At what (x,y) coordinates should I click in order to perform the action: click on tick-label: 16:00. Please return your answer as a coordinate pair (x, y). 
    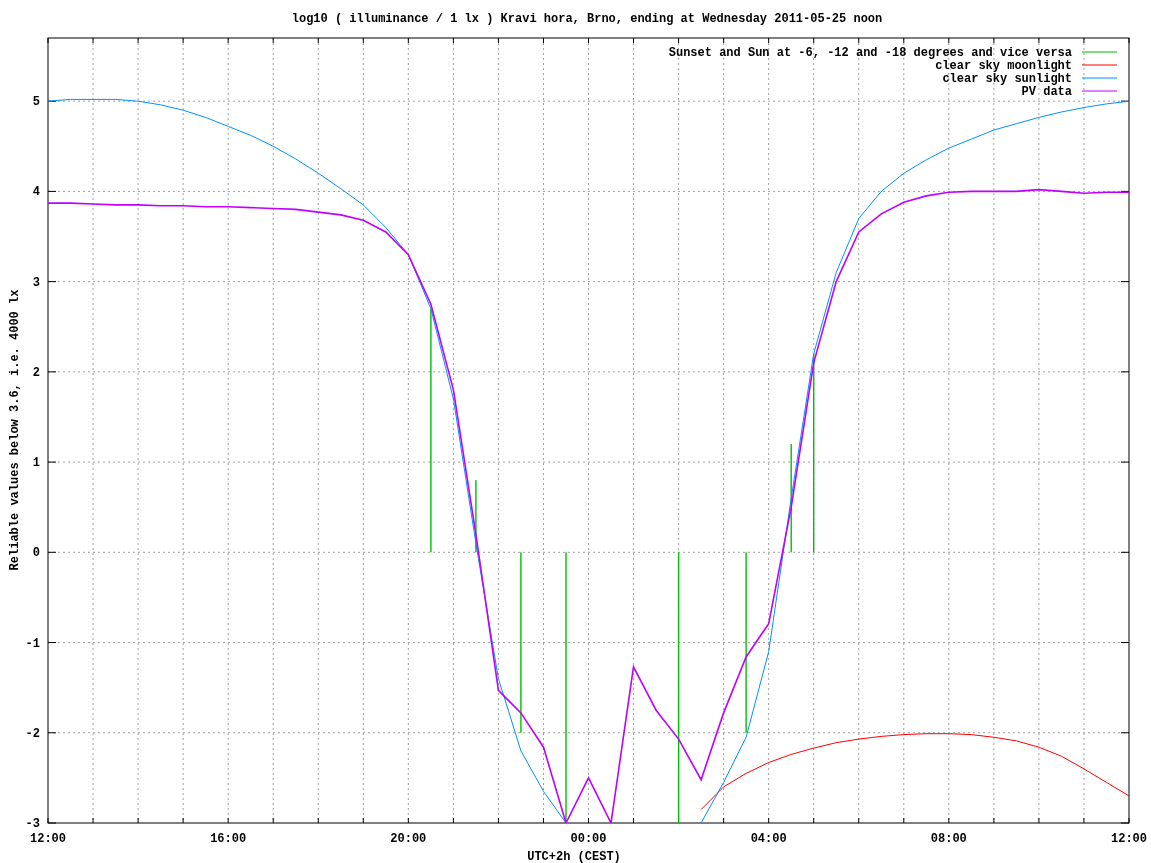
    Looking at the image, I should click on (228, 839).